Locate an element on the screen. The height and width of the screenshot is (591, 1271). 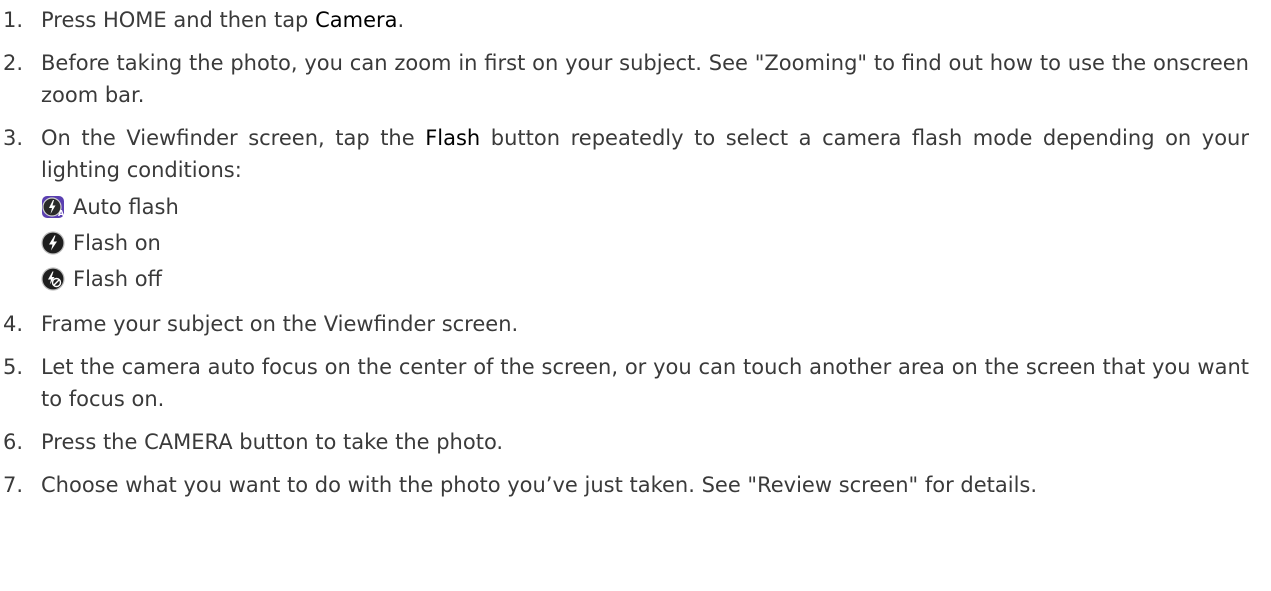
flash-off-icon is located at coordinates (53, 279).